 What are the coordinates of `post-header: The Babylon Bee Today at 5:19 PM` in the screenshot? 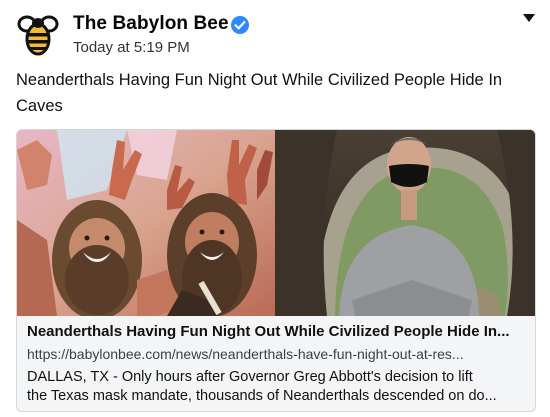 It's located at (276, 35).